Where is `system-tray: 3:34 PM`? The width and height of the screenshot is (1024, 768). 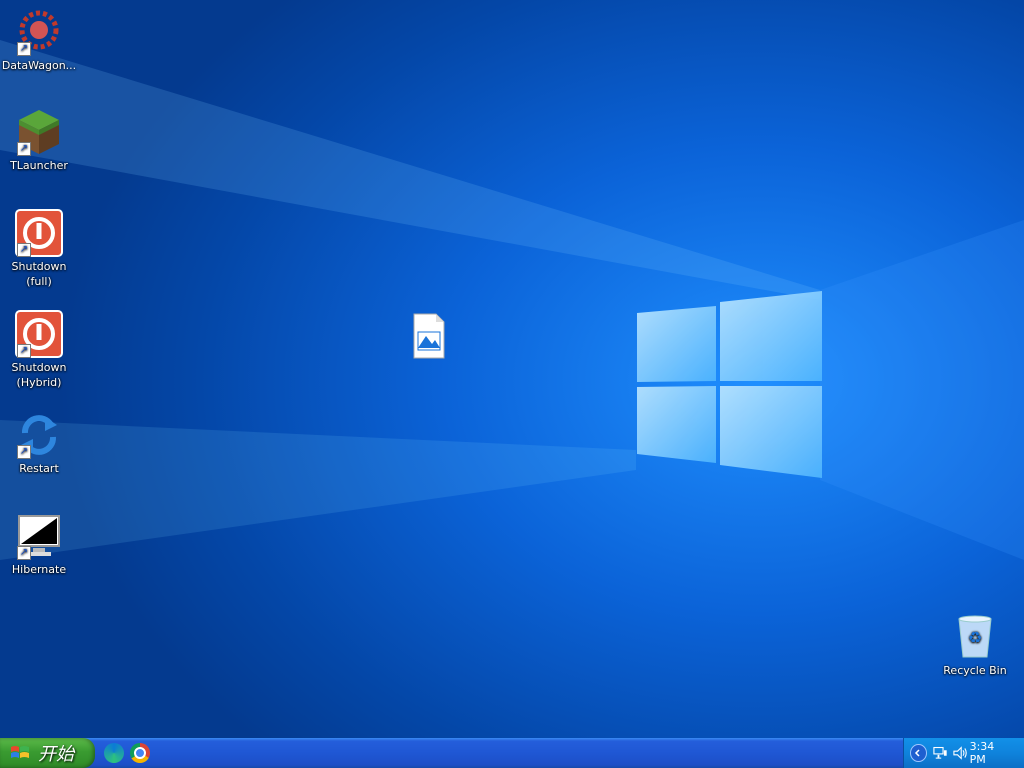 system-tray: 3:34 PM is located at coordinates (963, 753).